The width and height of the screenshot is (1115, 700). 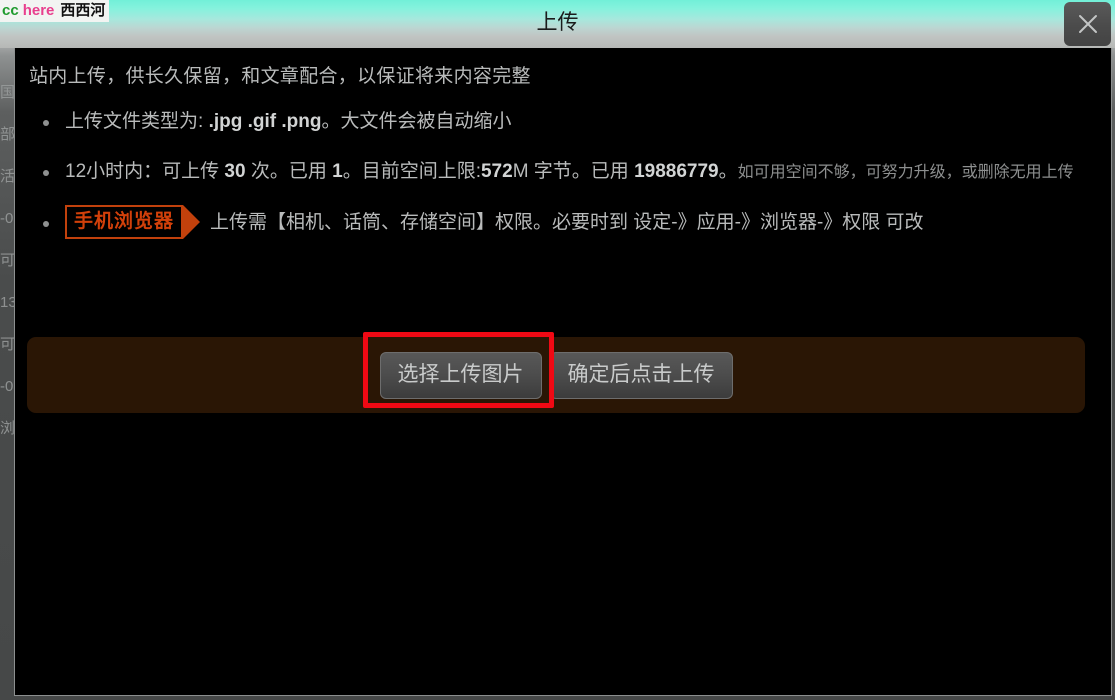 What do you see at coordinates (192, 221) in the screenshot?
I see `badge-arrow-icon` at bounding box center [192, 221].